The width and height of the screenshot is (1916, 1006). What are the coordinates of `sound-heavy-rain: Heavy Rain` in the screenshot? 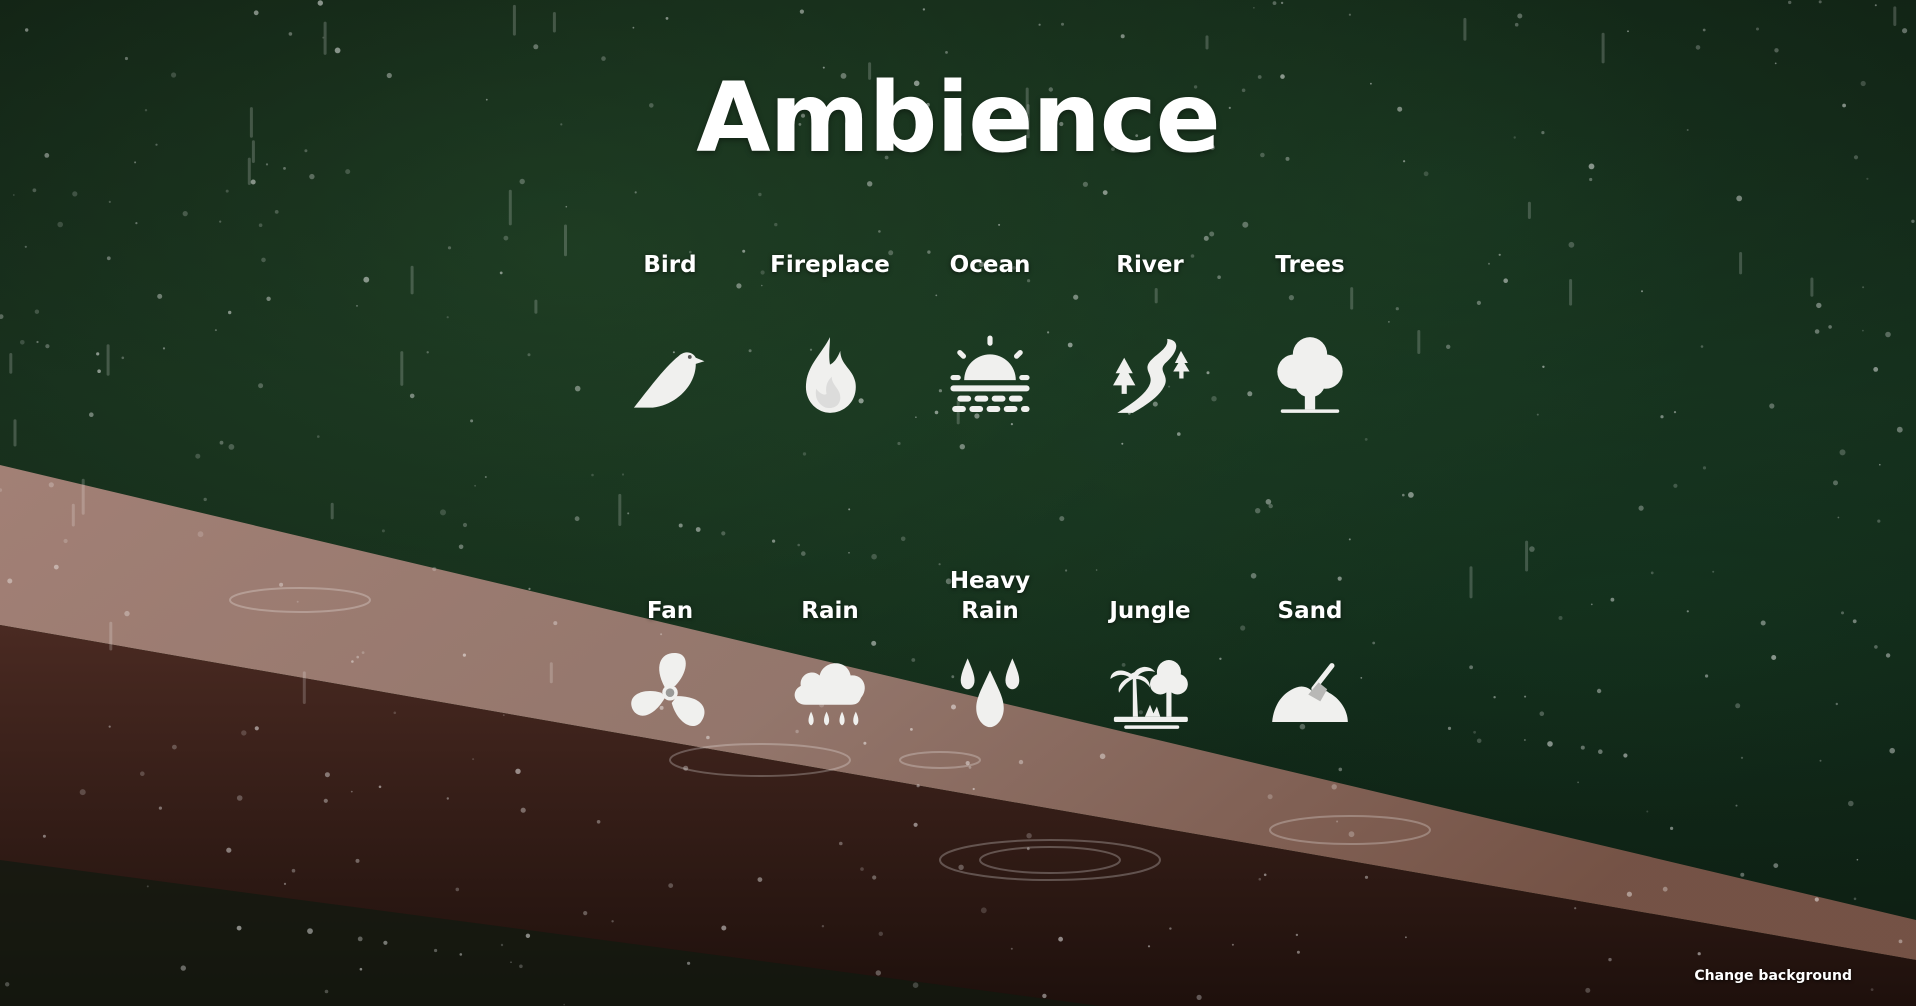 It's located at (990, 666).